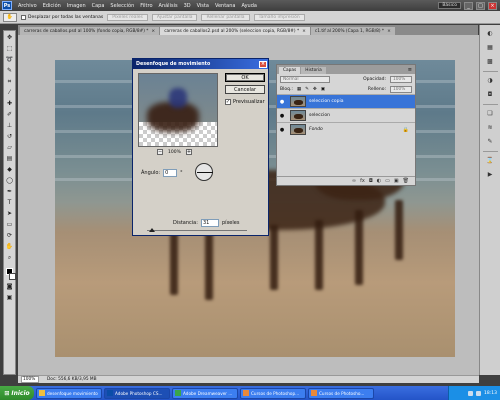 The height and width of the screenshot is (400, 500). Describe the element at coordinates (313, 70) in the screenshot. I see `tab-historia: Historia` at that location.